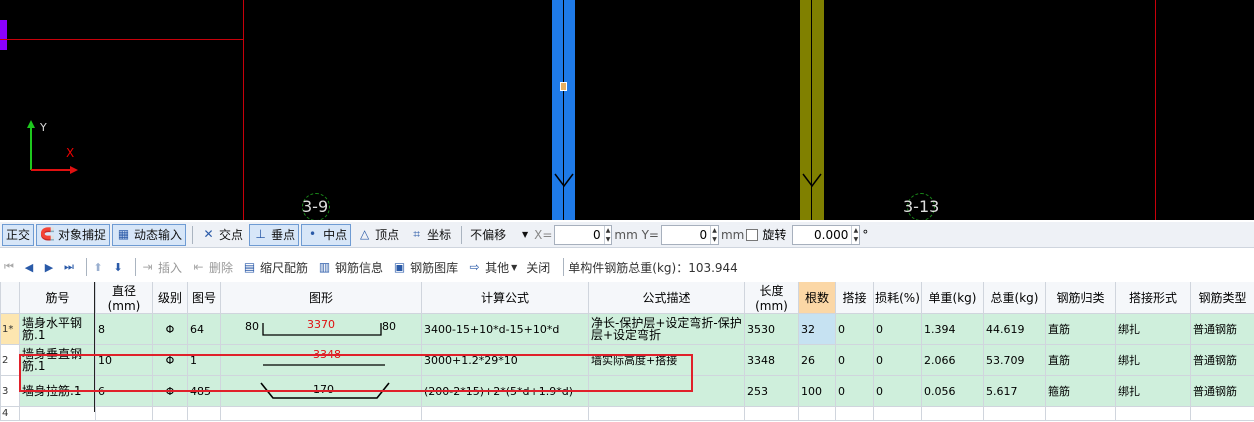 This screenshot has height=422, width=1254. Describe the element at coordinates (505, 391) in the screenshot. I see `cell-formula: (200-2*15)+2*(5*d+1.9*d)` at that location.